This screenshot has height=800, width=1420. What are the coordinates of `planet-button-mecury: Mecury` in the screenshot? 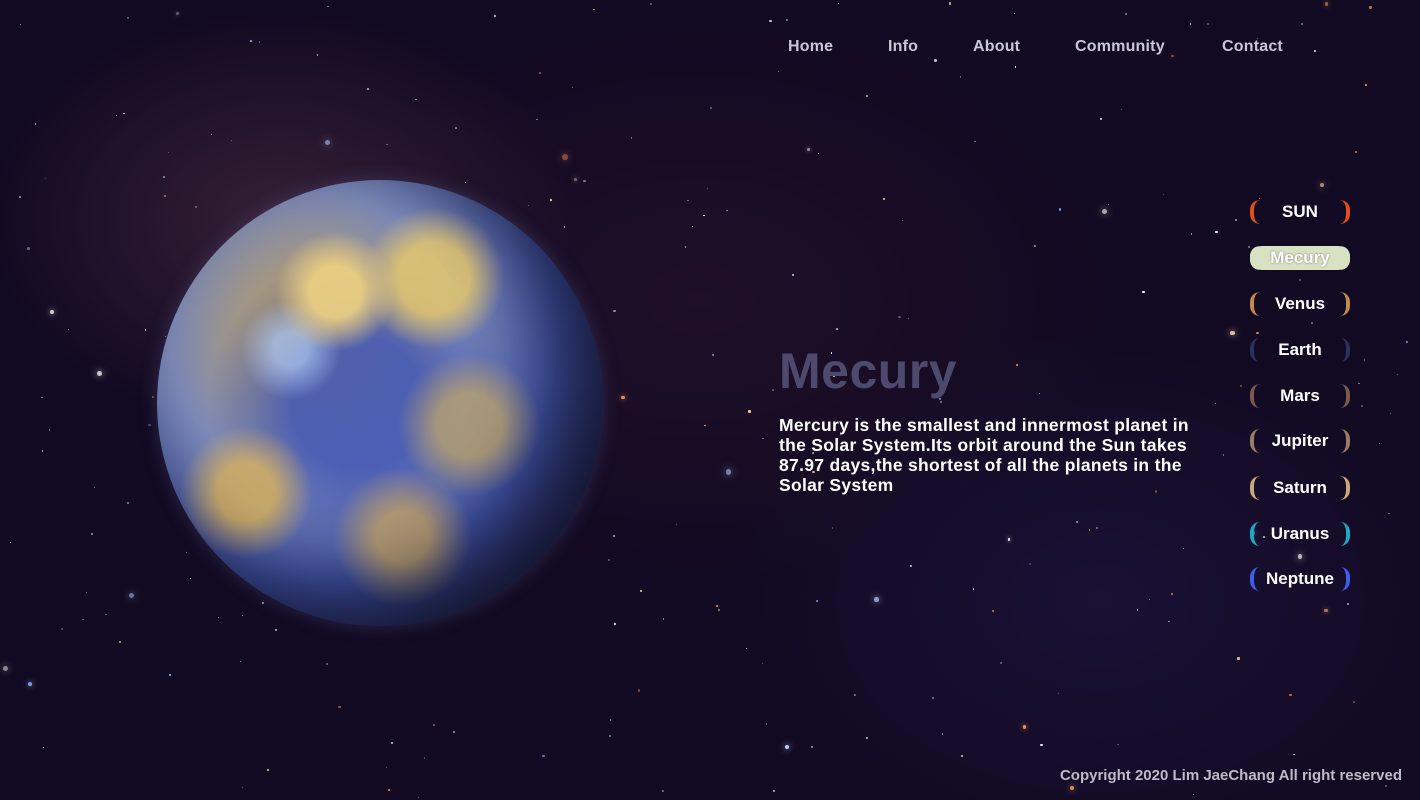 It's located at (1300, 258).